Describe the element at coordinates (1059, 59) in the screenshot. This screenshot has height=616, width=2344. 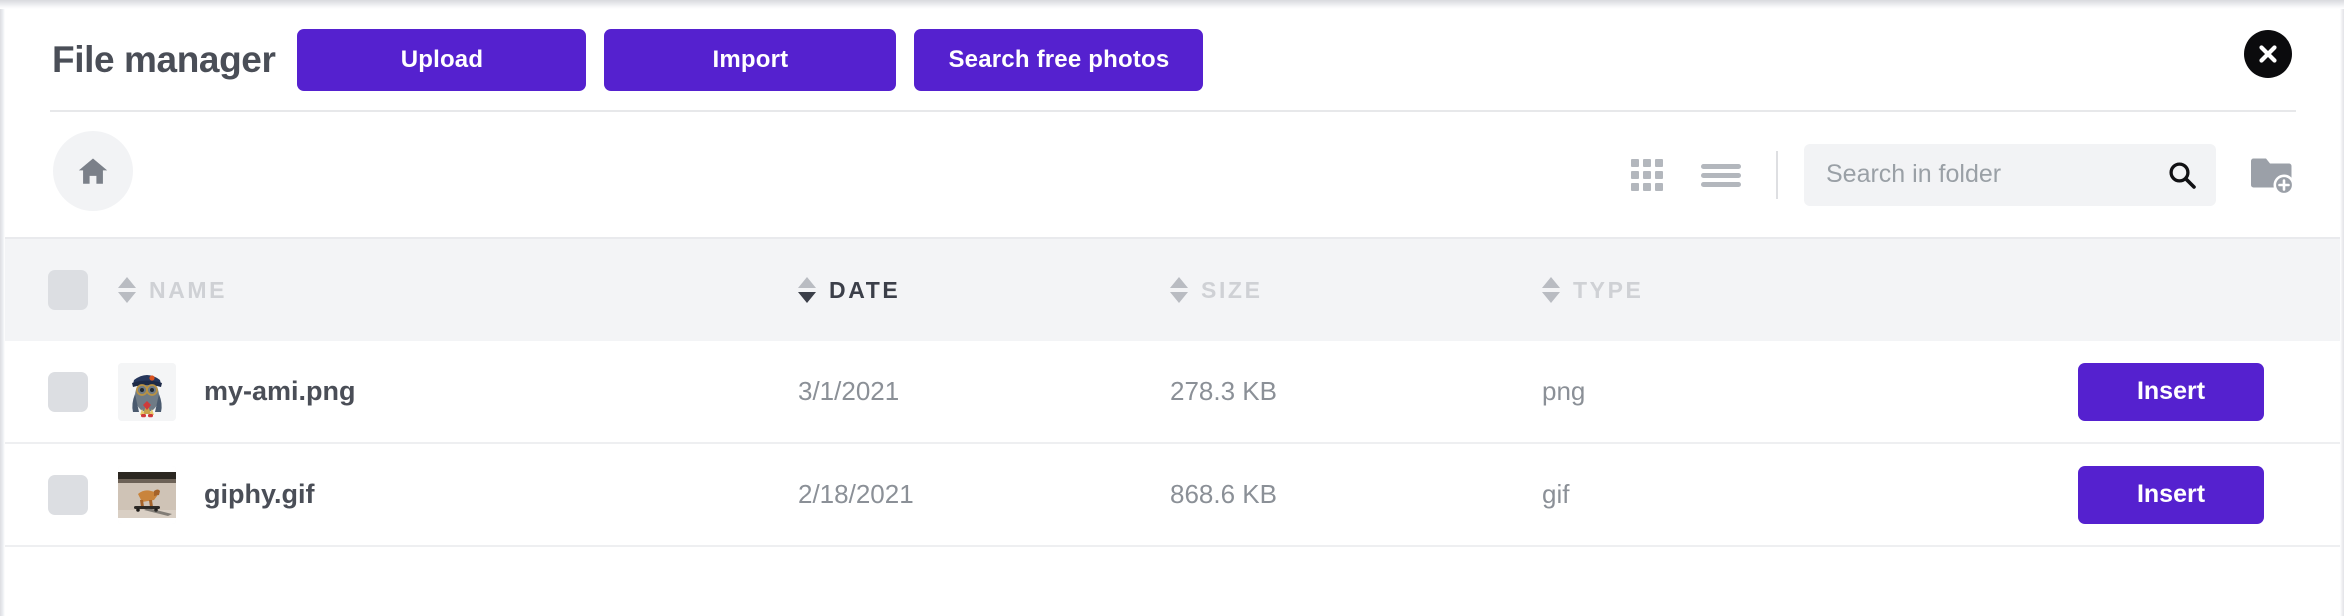
I see `search-free-photos-button: Search free photos` at that location.